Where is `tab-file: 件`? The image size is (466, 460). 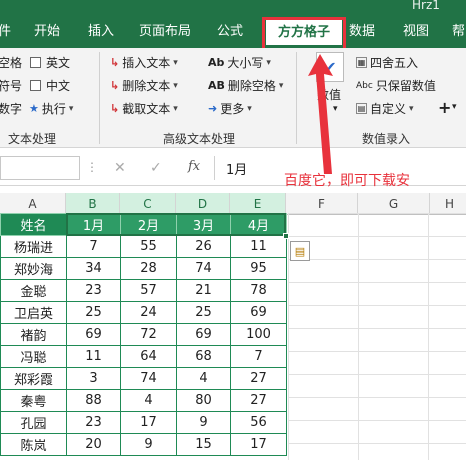 tab-file: 件 is located at coordinates (5, 31).